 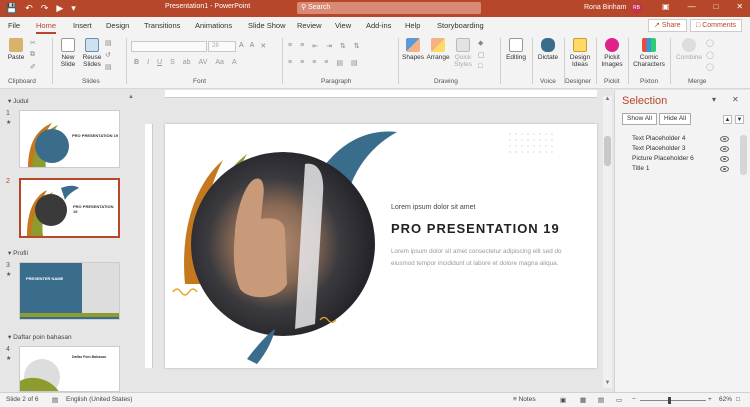 I want to click on vertical-ruler, so click(x=149, y=246).